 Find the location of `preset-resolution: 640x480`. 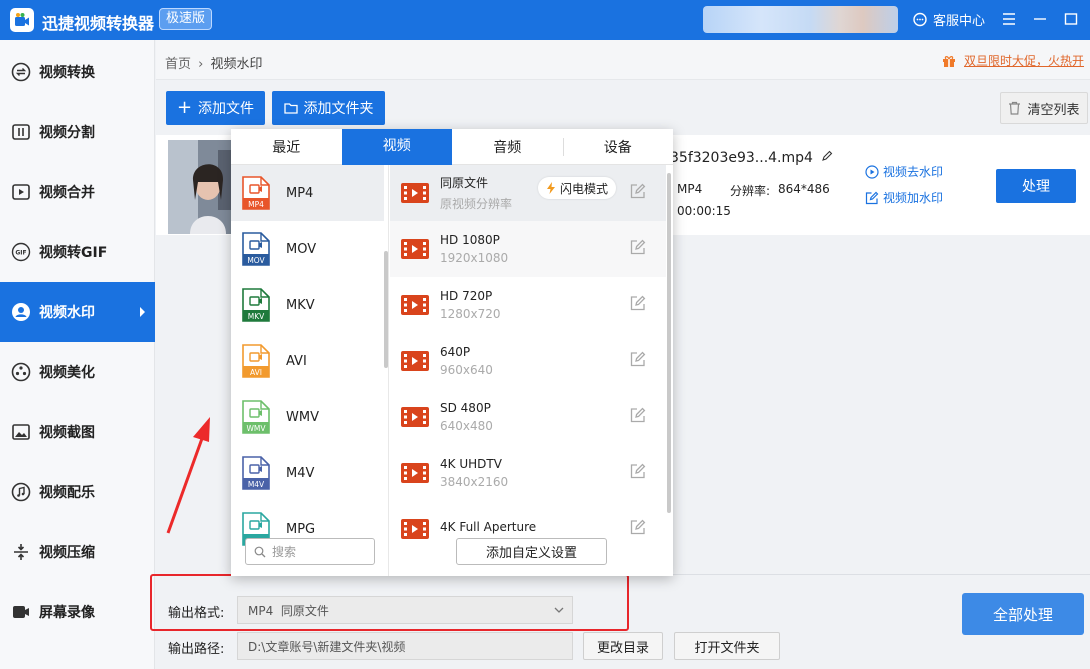

preset-resolution: 640x480 is located at coordinates (466, 426).